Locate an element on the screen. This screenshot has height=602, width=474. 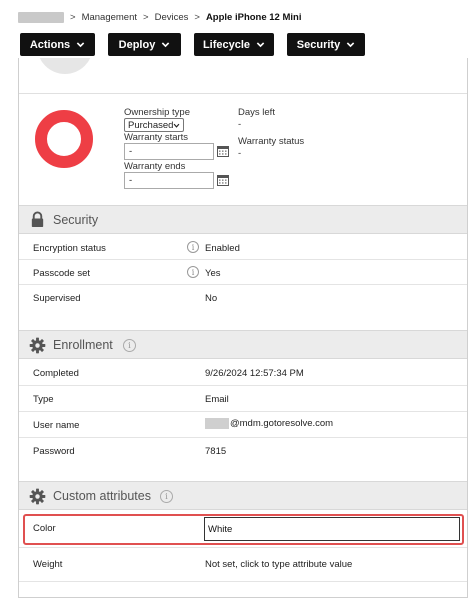
row-value: Email is located at coordinates (217, 399).